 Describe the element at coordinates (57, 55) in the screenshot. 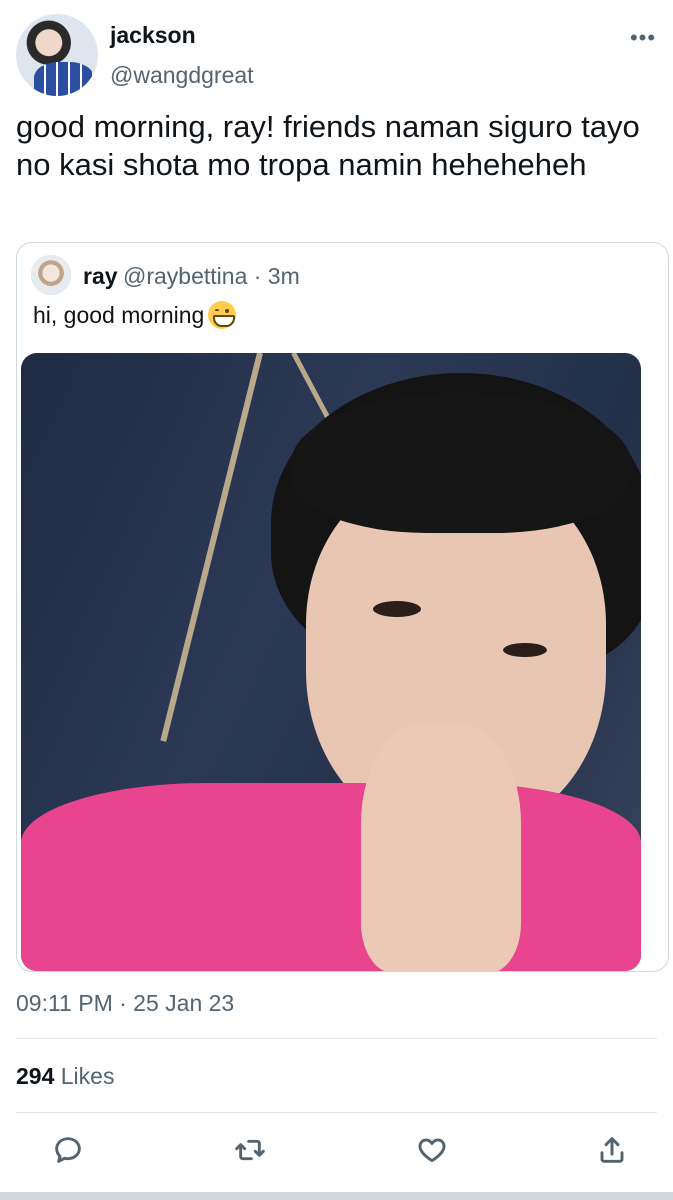

I see `author-avatar` at that location.